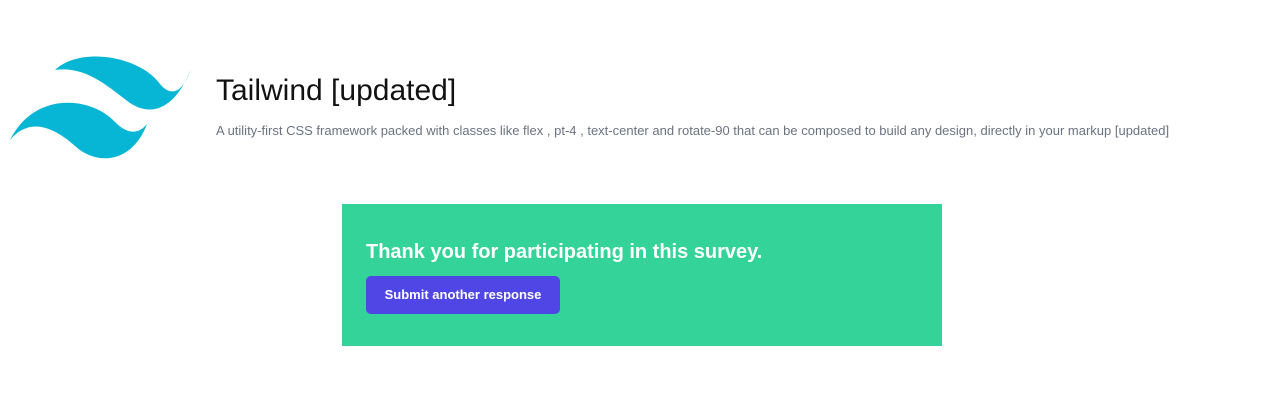 This screenshot has width=1286, height=404. Describe the element at coordinates (336, 90) in the screenshot. I see `page-title: Tailwind [updated]` at that location.